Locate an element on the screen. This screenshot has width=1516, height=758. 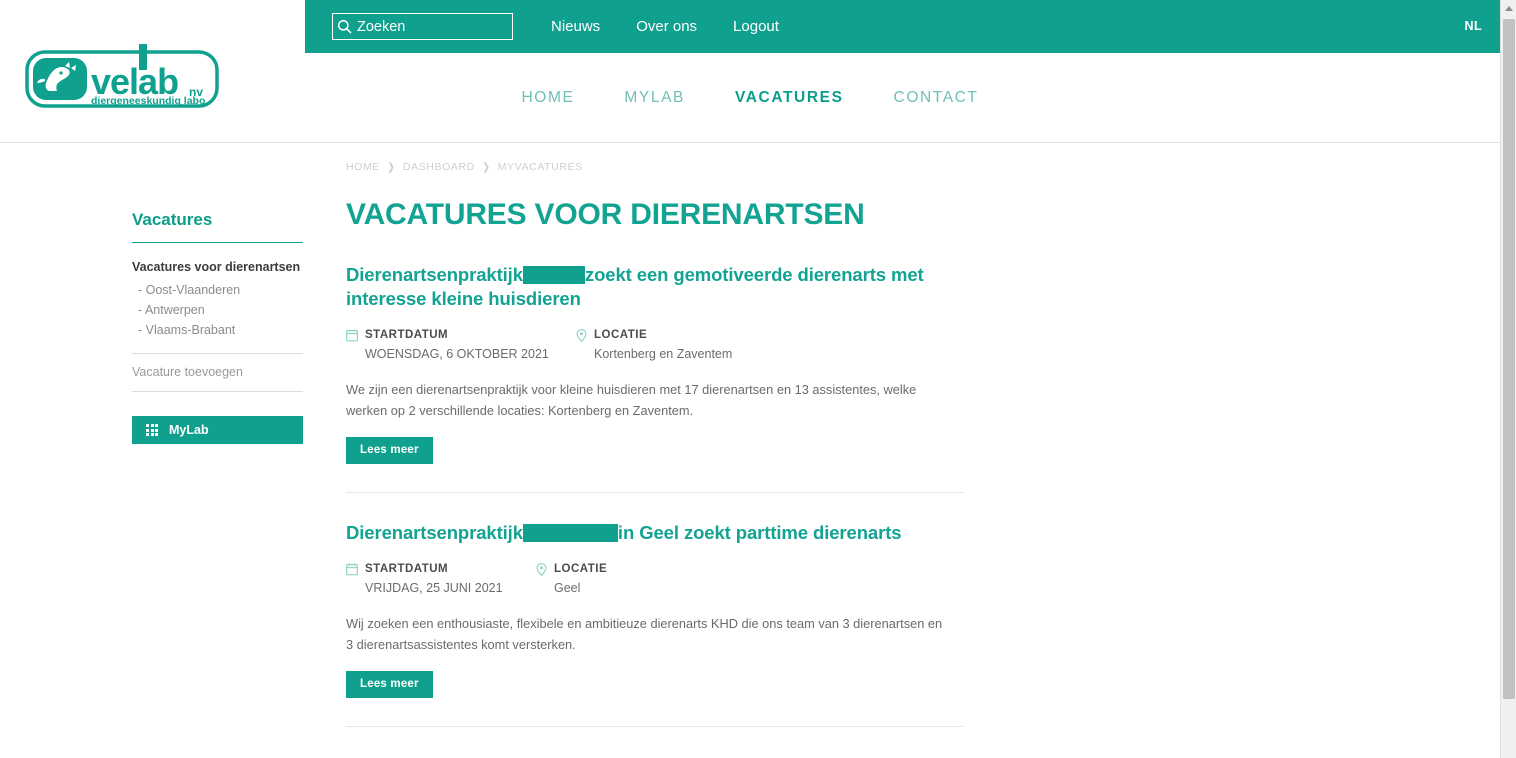
nav-item-contact: CONTACT is located at coordinates (936, 98).